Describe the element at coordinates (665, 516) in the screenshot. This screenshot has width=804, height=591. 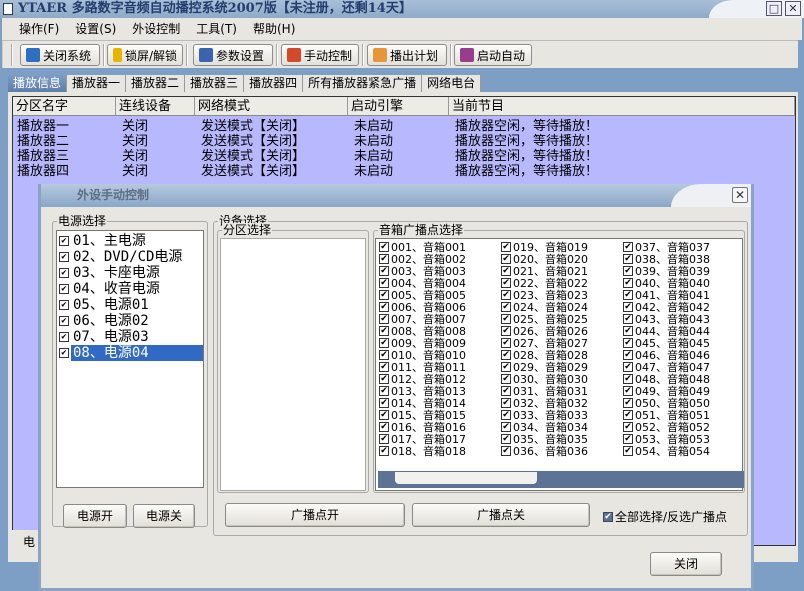
I see `select-all-checkbox: ✔ 全部选择/反选广播点` at that location.